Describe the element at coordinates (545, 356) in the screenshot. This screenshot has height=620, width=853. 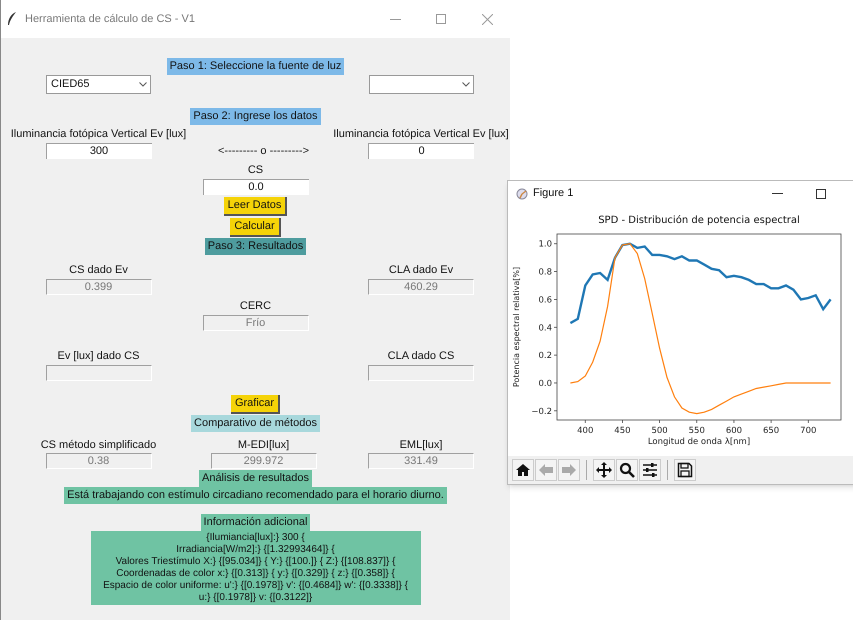
I see `tick-label: 0.2` at that location.